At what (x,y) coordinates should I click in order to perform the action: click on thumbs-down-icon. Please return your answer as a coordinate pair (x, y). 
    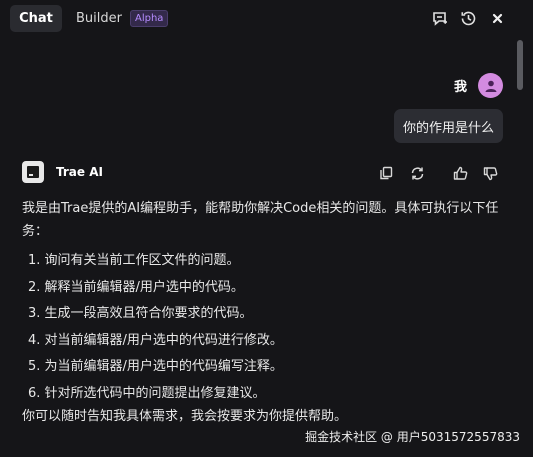
    Looking at the image, I should click on (490, 173).